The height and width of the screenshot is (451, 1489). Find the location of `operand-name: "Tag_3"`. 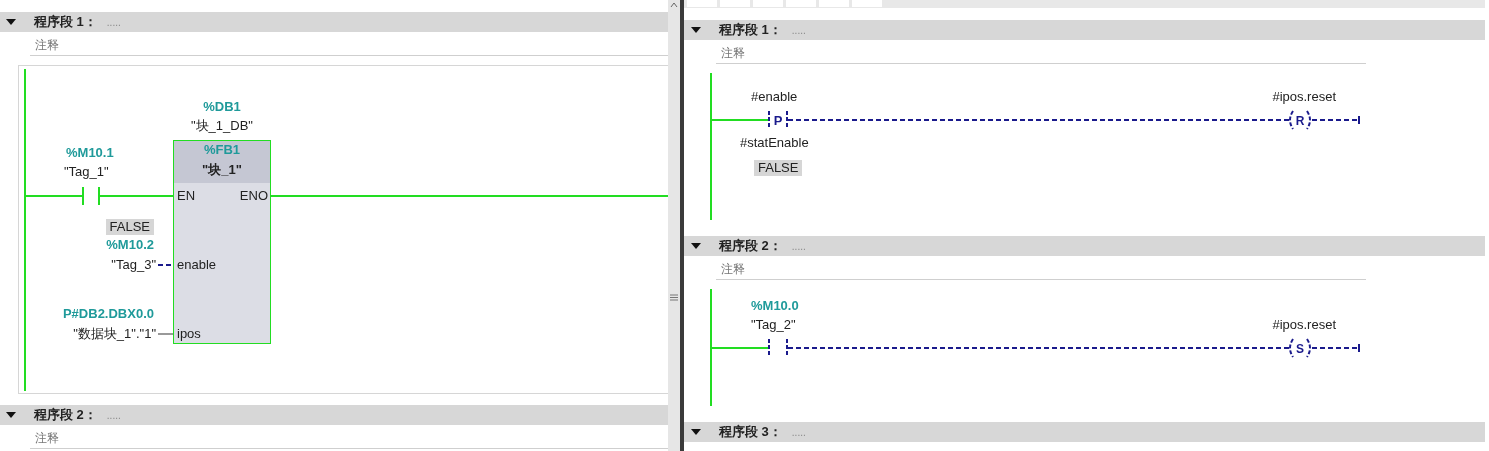

operand-name: "Tag_3" is located at coordinates (133, 265).